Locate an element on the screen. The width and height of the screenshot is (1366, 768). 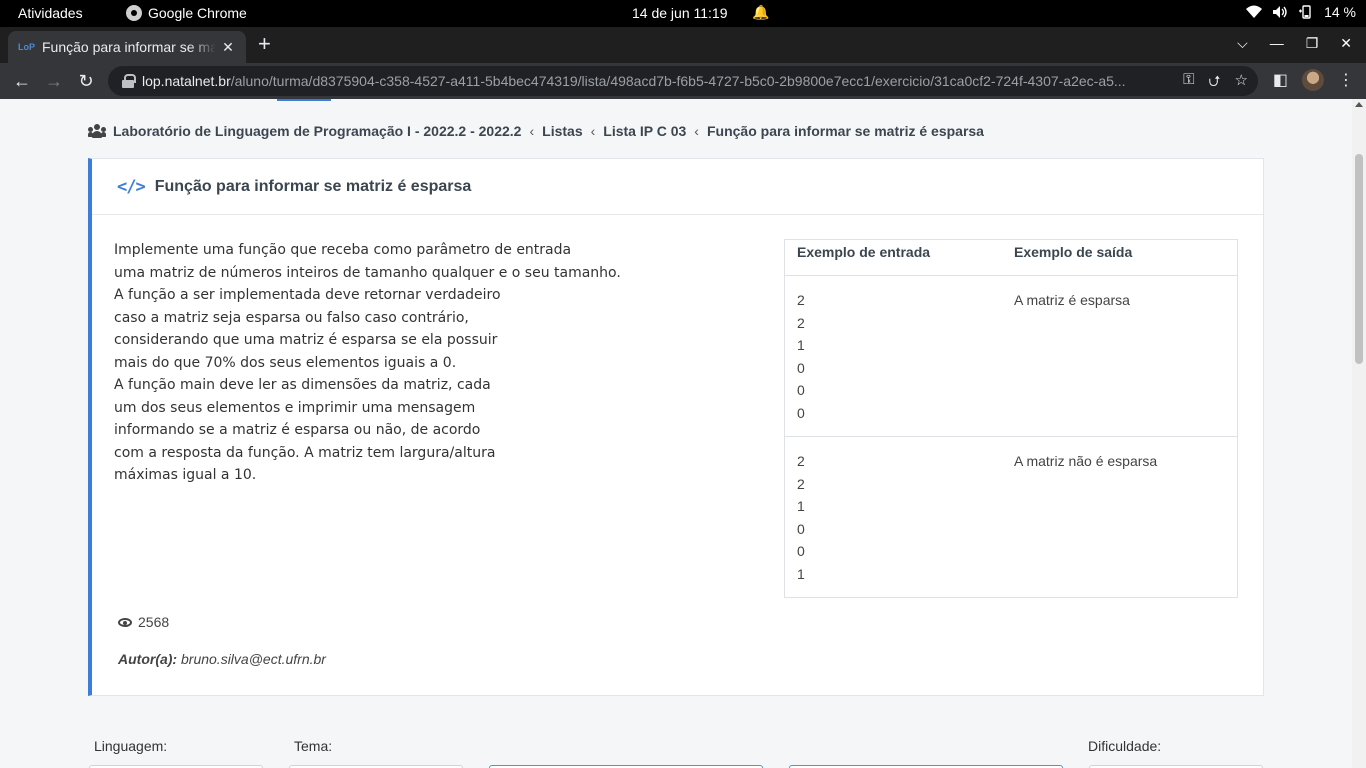
breadcrumb-current: Função para informar se matriz é esparsa is located at coordinates (845, 131).